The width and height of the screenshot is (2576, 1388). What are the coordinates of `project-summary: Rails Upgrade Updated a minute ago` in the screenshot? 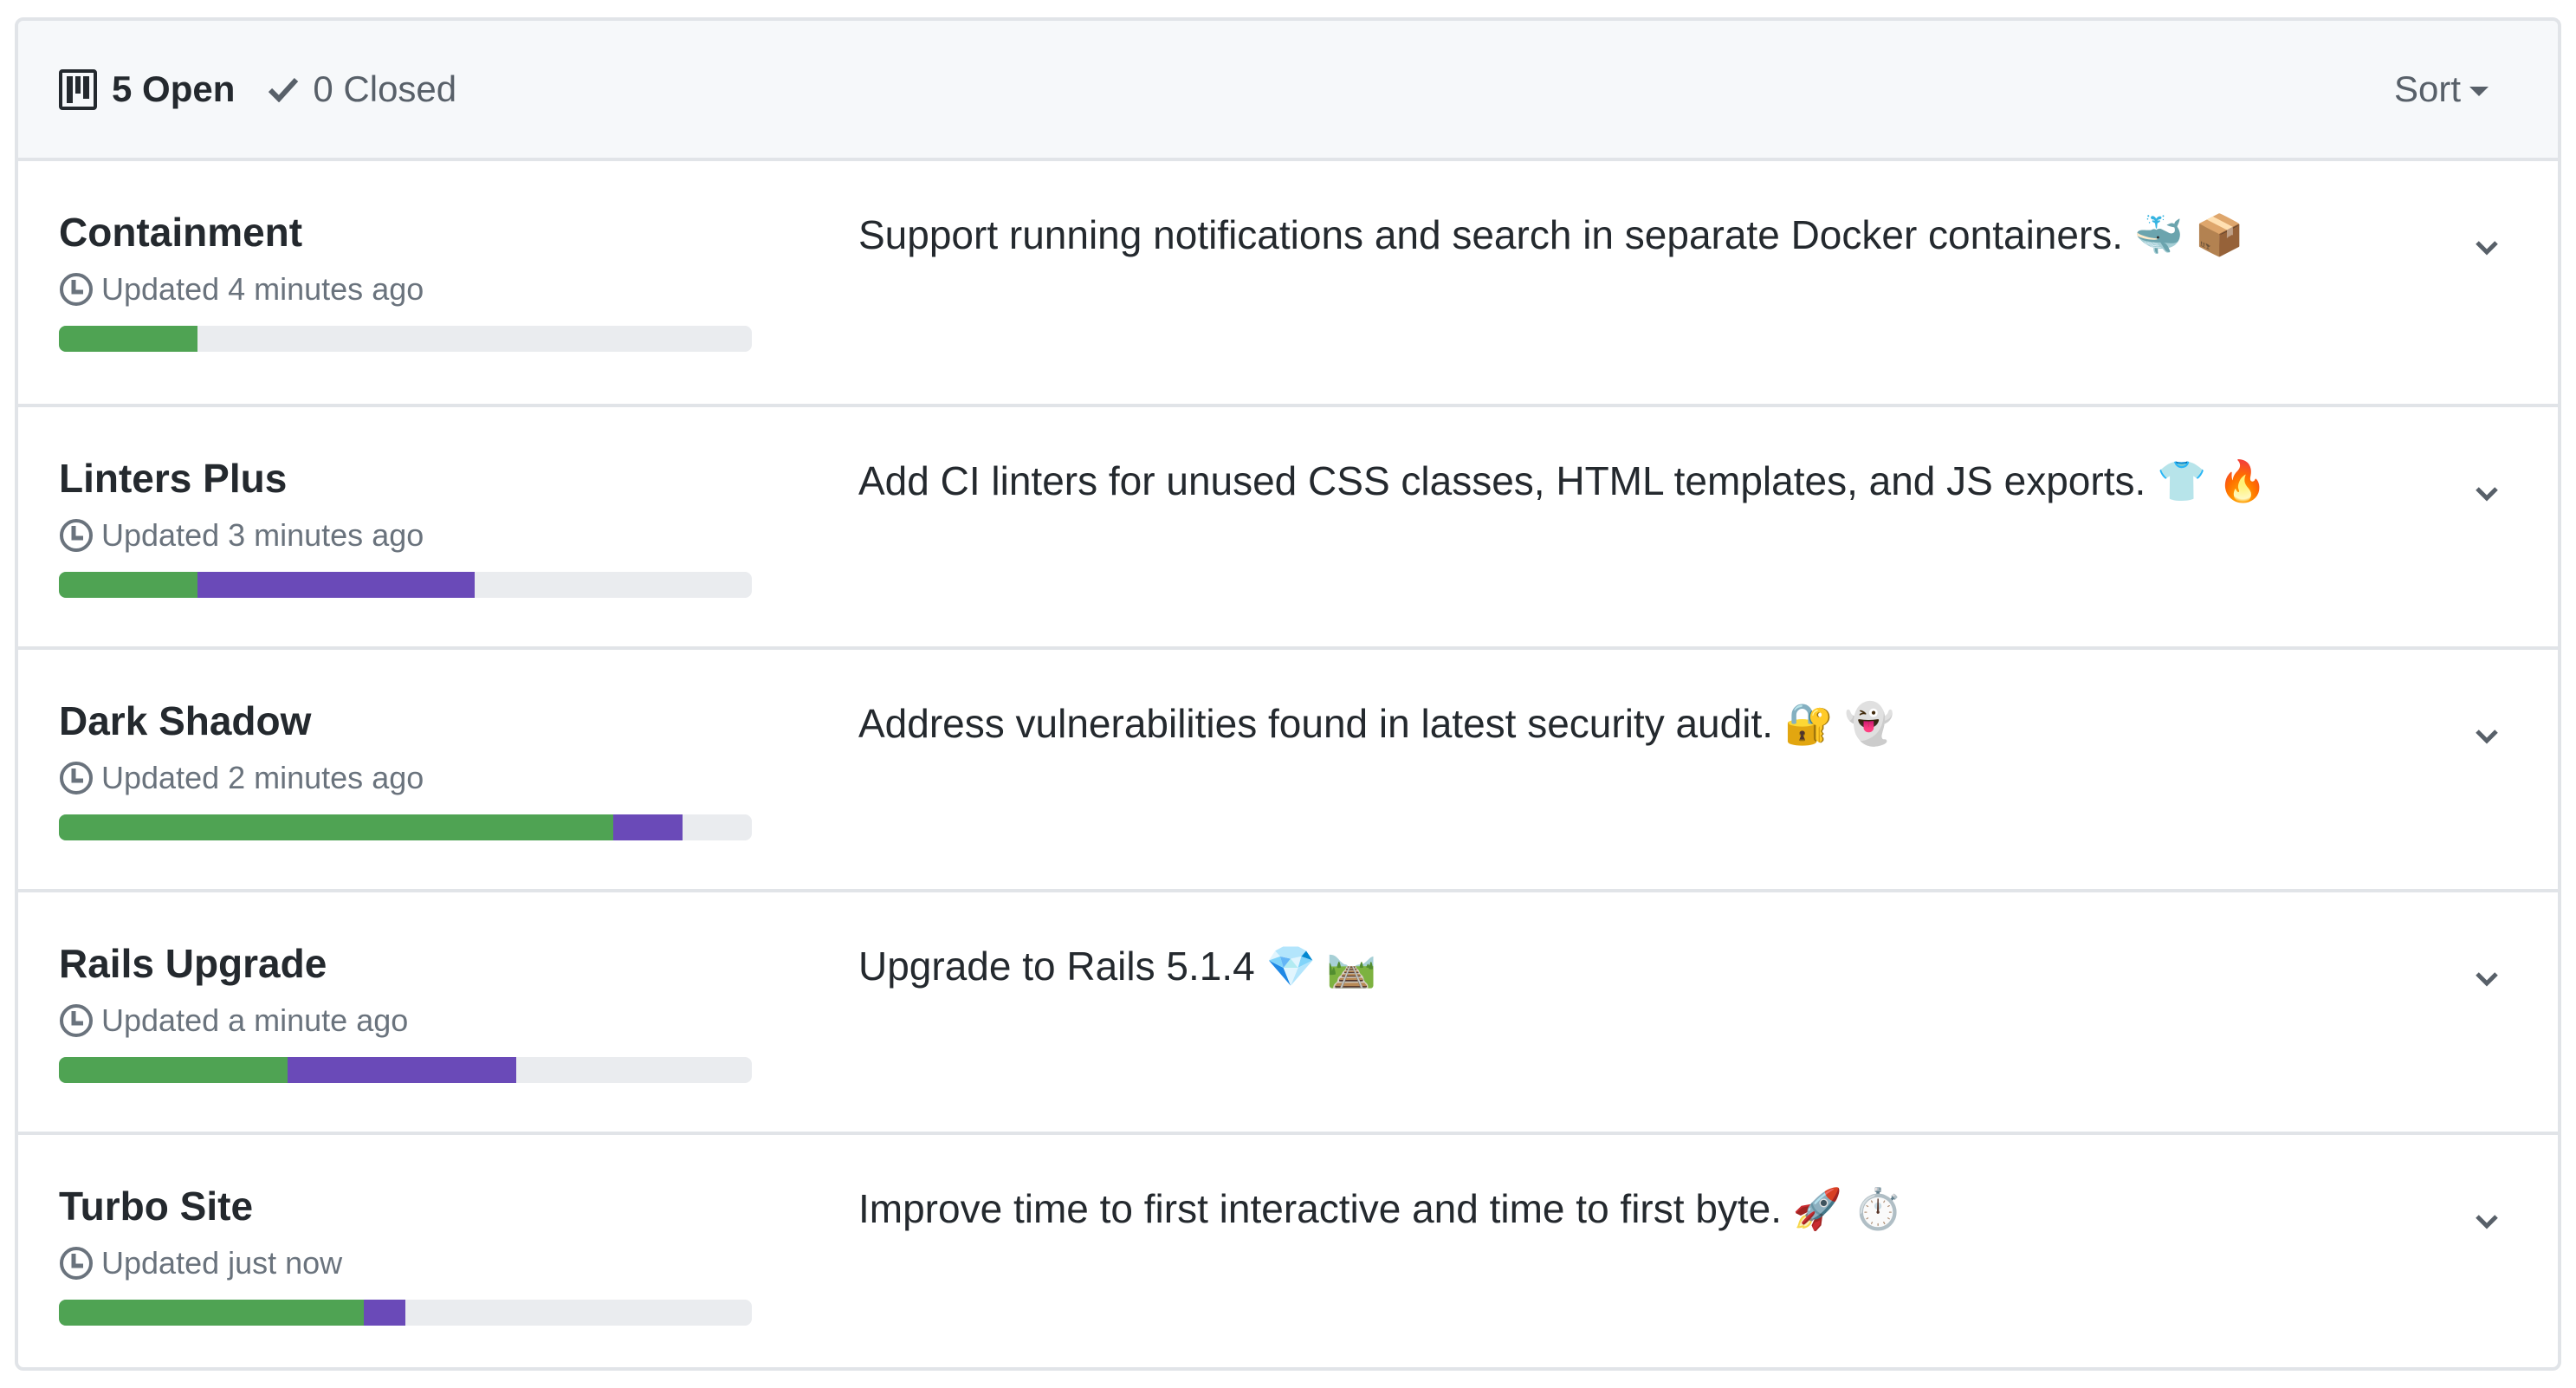 It's located at (405, 1011).